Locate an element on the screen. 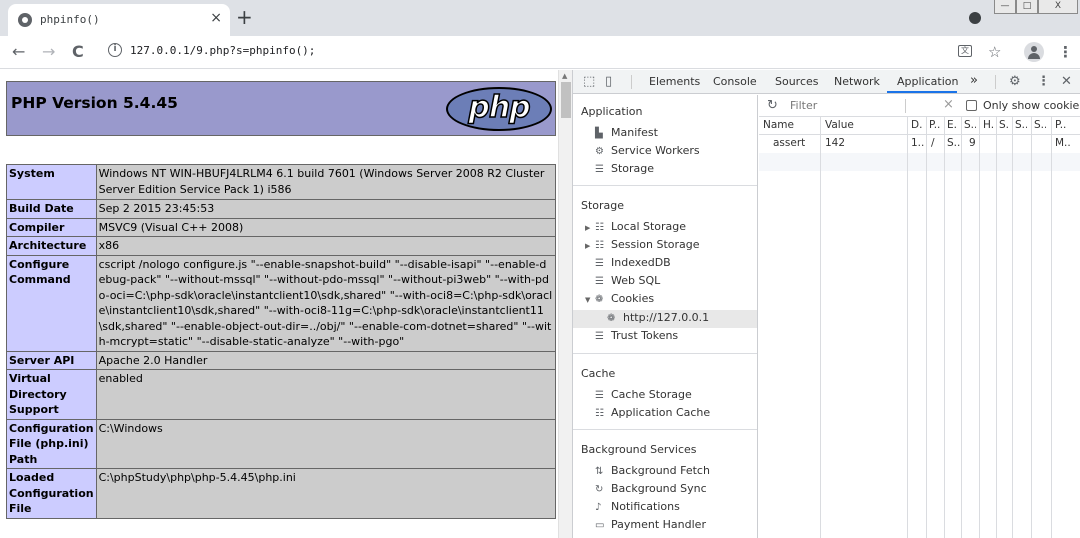 Image resolution: width=1080 pixels, height=538 pixels. column-header: Name is located at coordinates (778, 125).